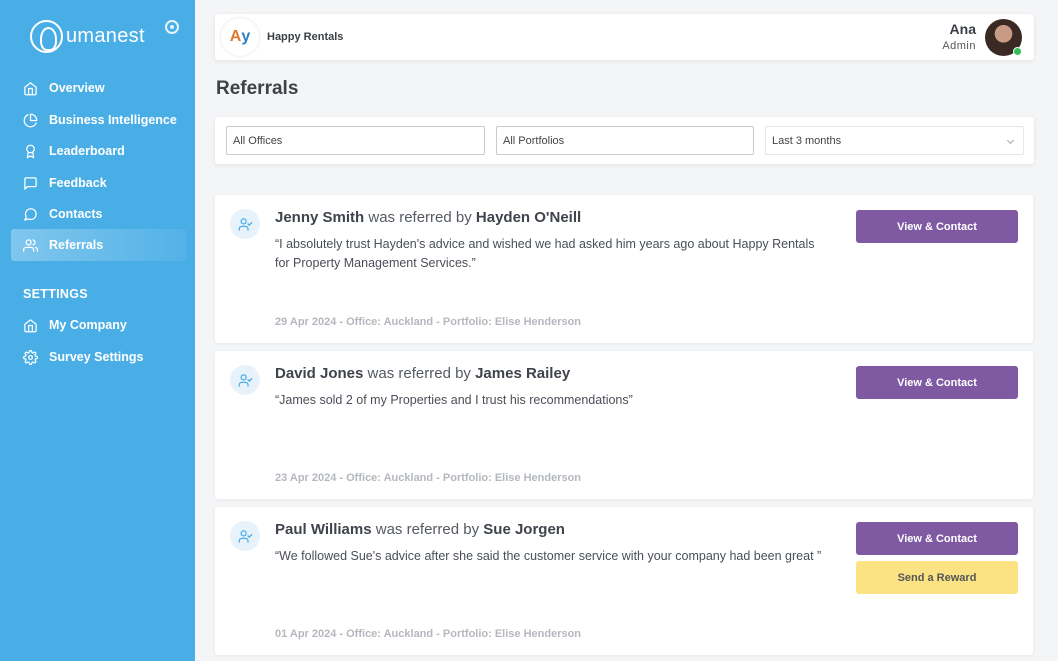 The height and width of the screenshot is (661, 1058). Describe the element at coordinates (257, 88) in the screenshot. I see `page-title: Referrals` at that location.